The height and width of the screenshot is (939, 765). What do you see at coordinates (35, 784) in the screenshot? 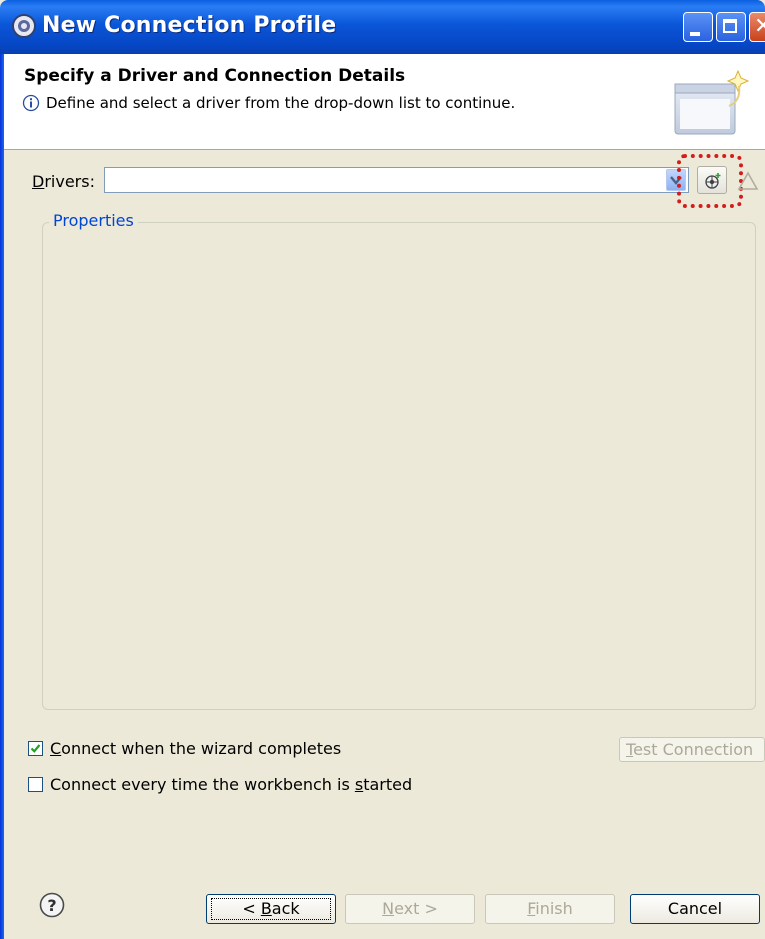
I see `connect-every-time-checkbox` at bounding box center [35, 784].